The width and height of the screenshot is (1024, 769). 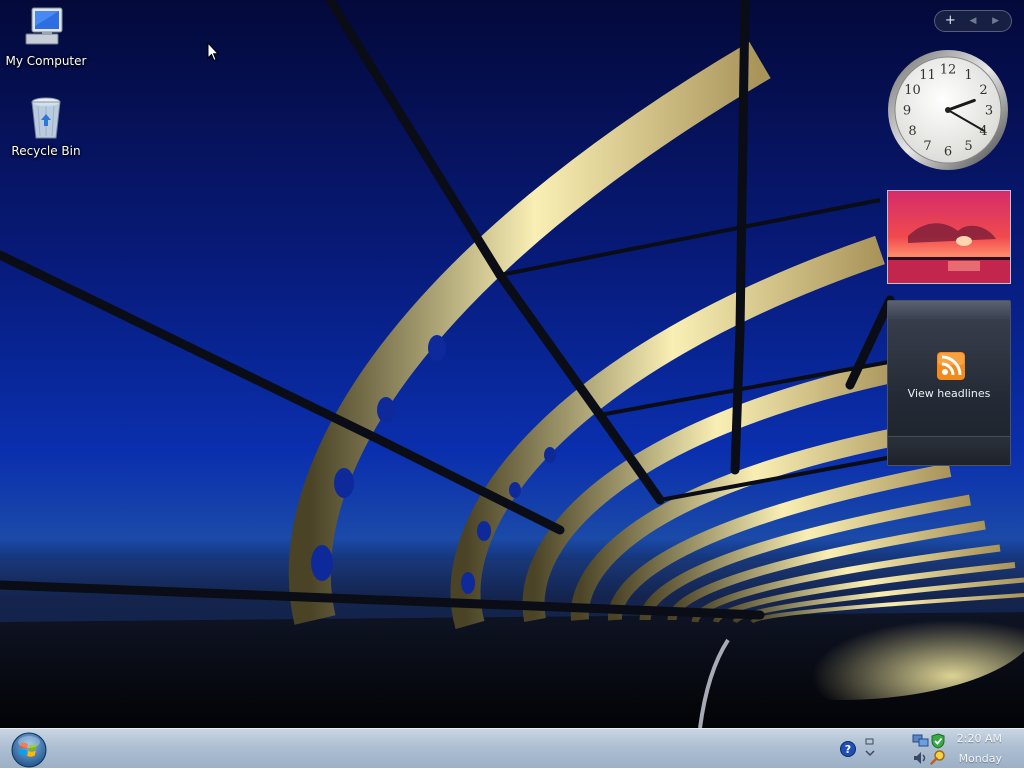 I want to click on sunset-photo, so click(x=949, y=237).